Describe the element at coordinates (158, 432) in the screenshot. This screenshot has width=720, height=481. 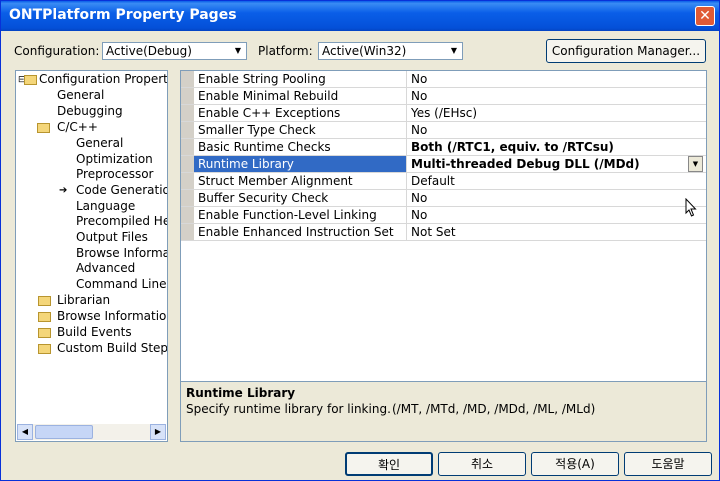
I see `scroll-right-icon: ▶` at that location.